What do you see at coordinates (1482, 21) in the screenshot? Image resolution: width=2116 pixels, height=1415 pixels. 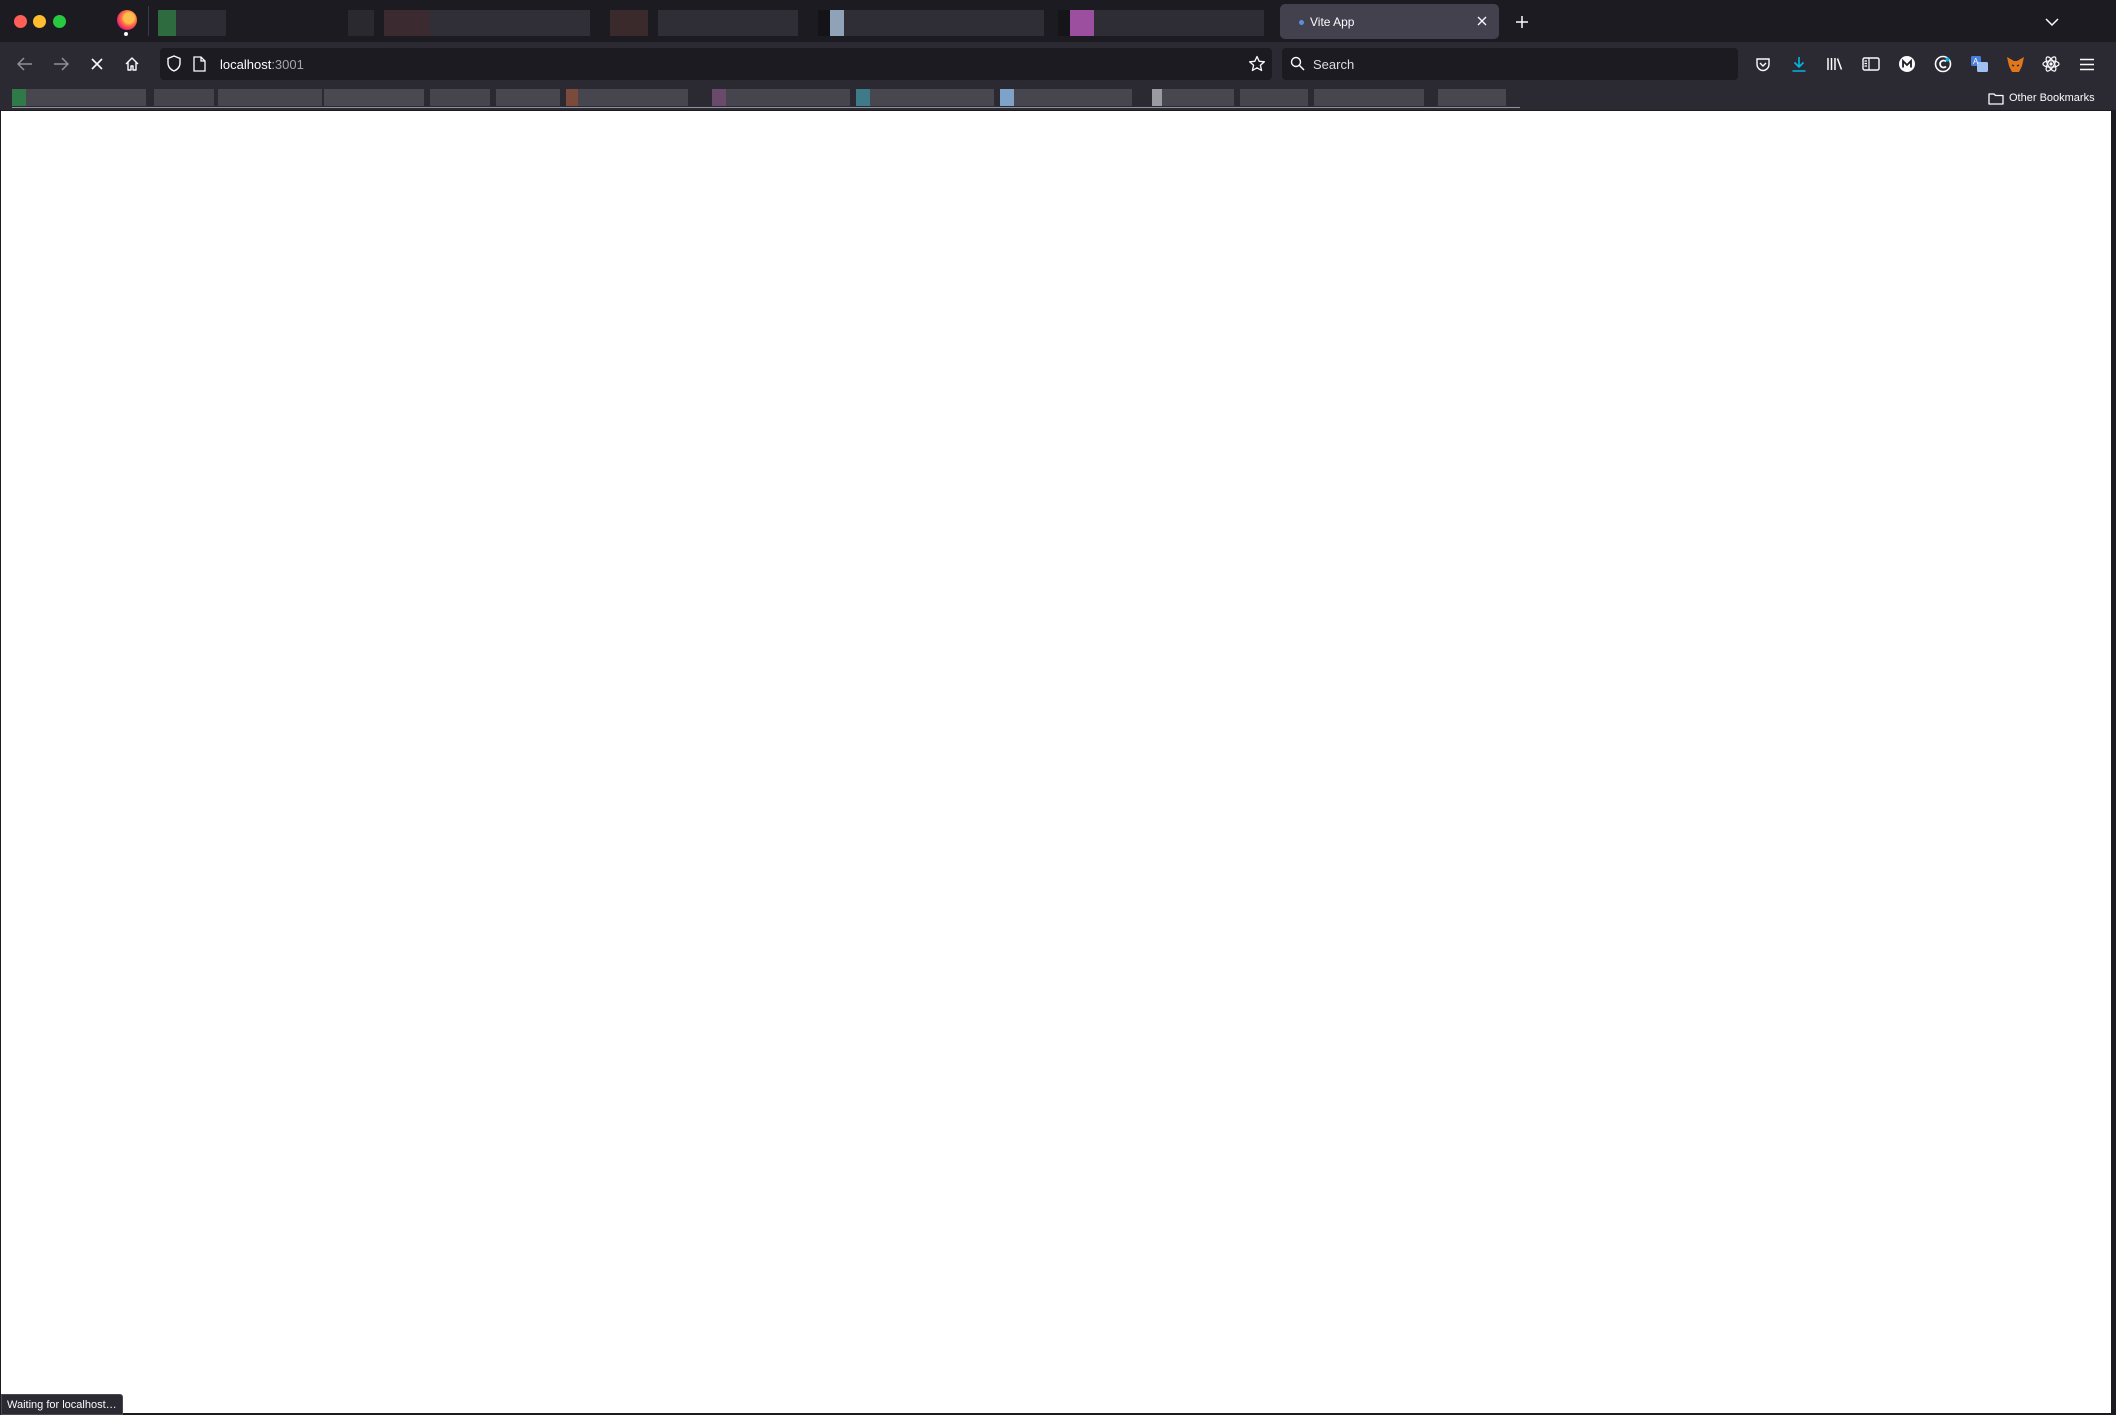 I see `tab-close-icon` at bounding box center [1482, 21].